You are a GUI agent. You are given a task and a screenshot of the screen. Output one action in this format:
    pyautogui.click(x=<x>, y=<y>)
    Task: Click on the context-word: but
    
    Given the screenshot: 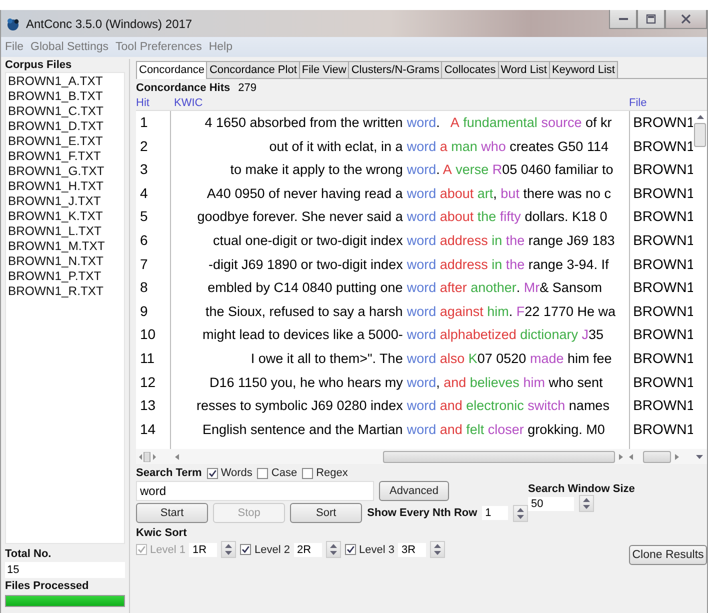 What is the action you would take?
    pyautogui.click(x=510, y=193)
    